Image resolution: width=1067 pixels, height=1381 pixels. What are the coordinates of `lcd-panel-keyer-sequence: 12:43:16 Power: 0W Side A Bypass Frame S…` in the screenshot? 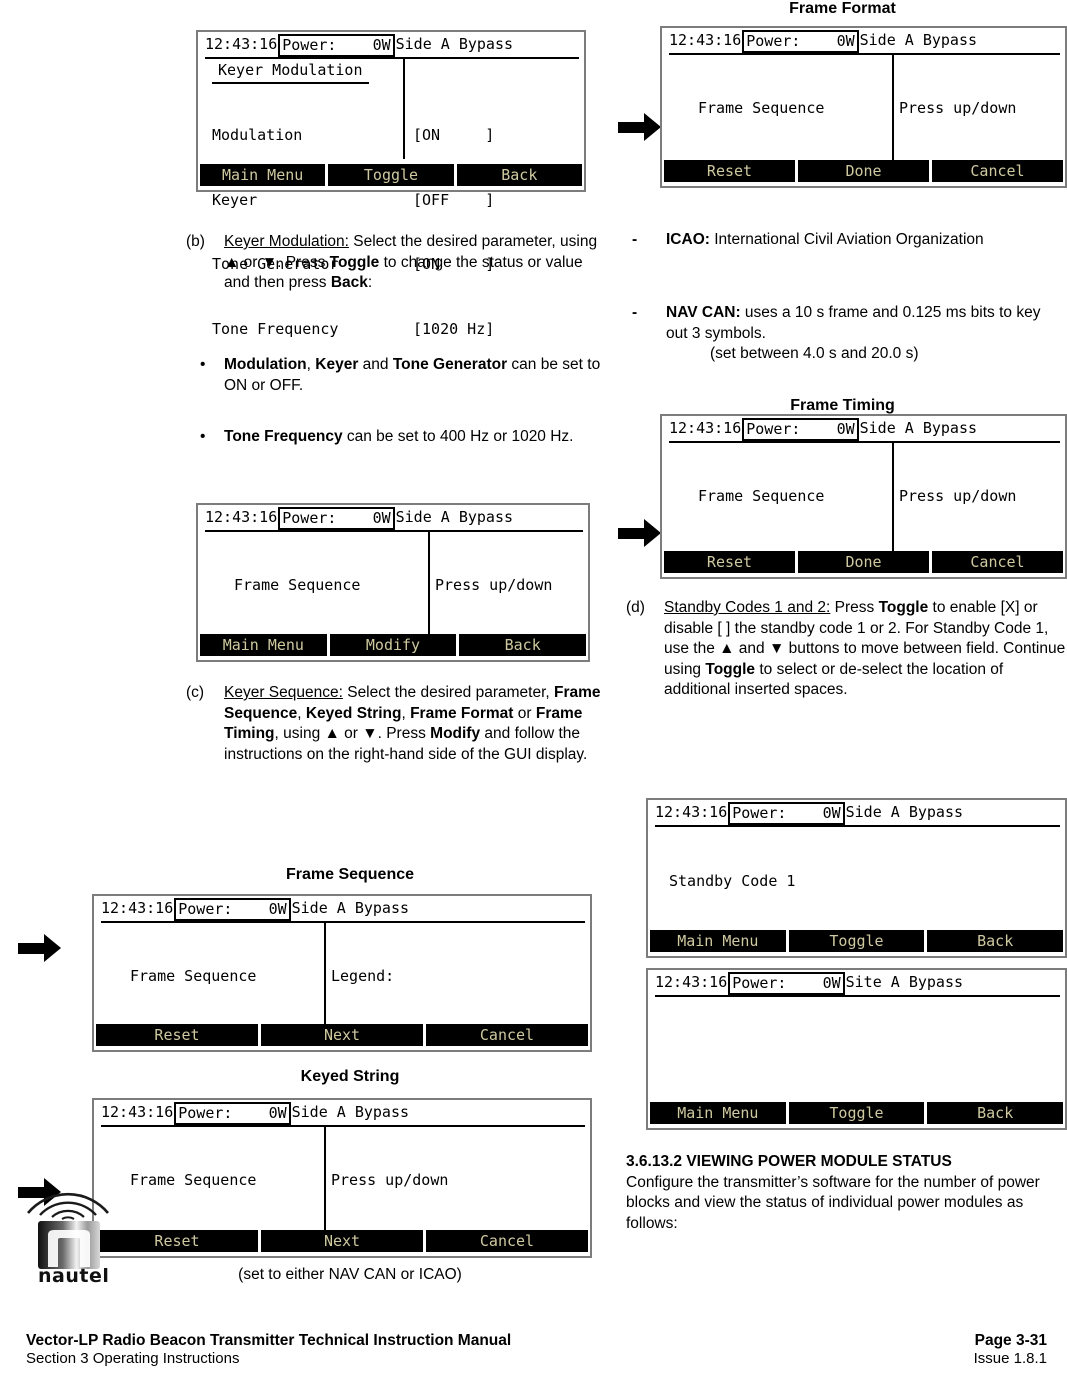 It's located at (393, 582).